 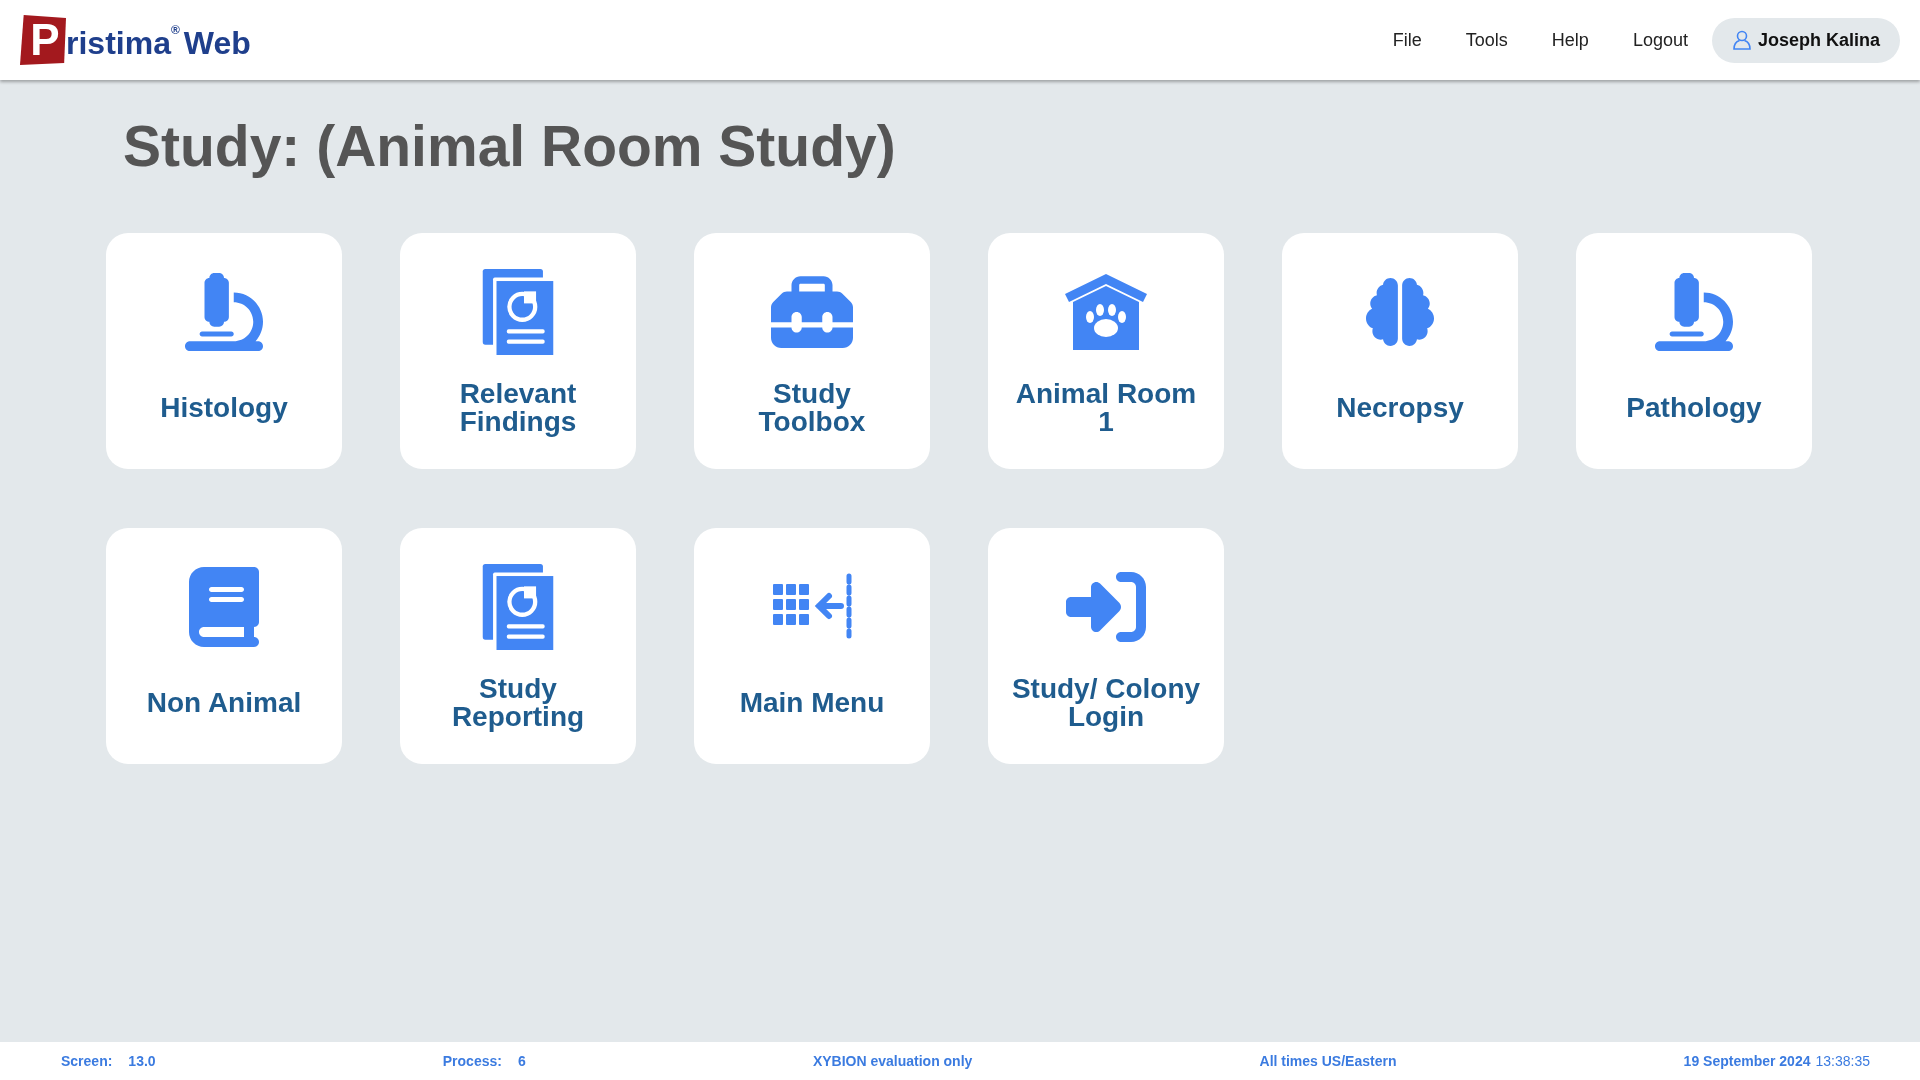 What do you see at coordinates (812, 703) in the screenshot?
I see `tile-label: Main Menu` at bounding box center [812, 703].